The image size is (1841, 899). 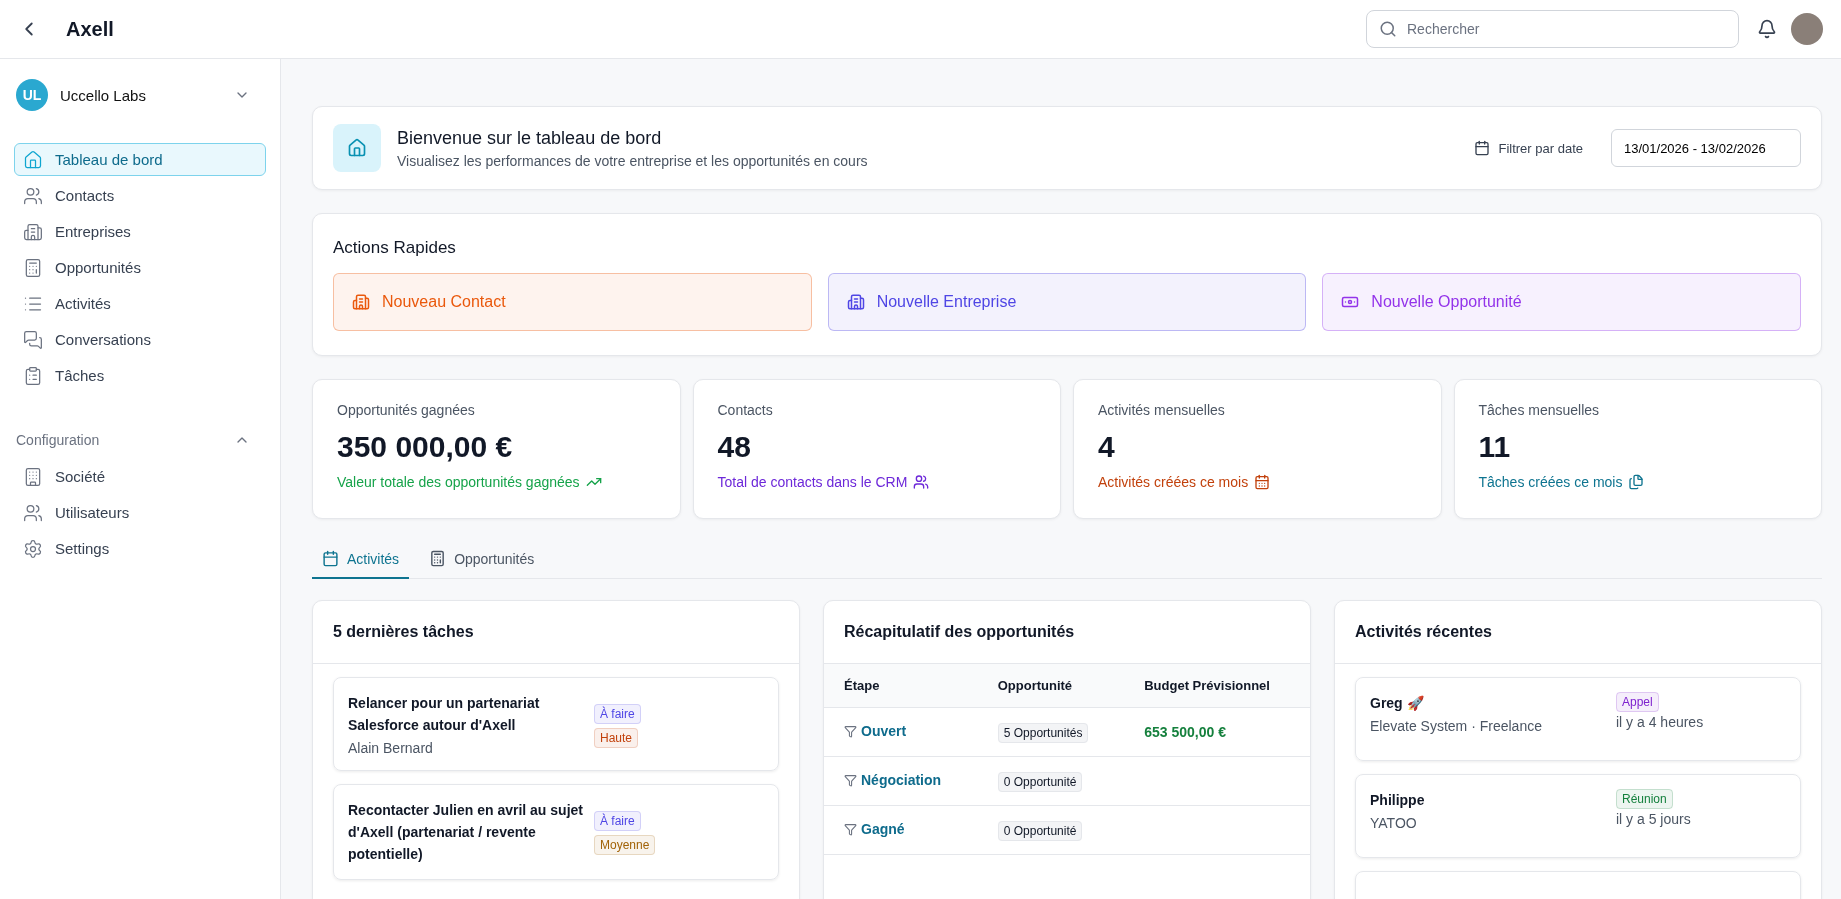 What do you see at coordinates (1173, 482) in the screenshot?
I see `stat-note: Activités créées ce mois` at bounding box center [1173, 482].